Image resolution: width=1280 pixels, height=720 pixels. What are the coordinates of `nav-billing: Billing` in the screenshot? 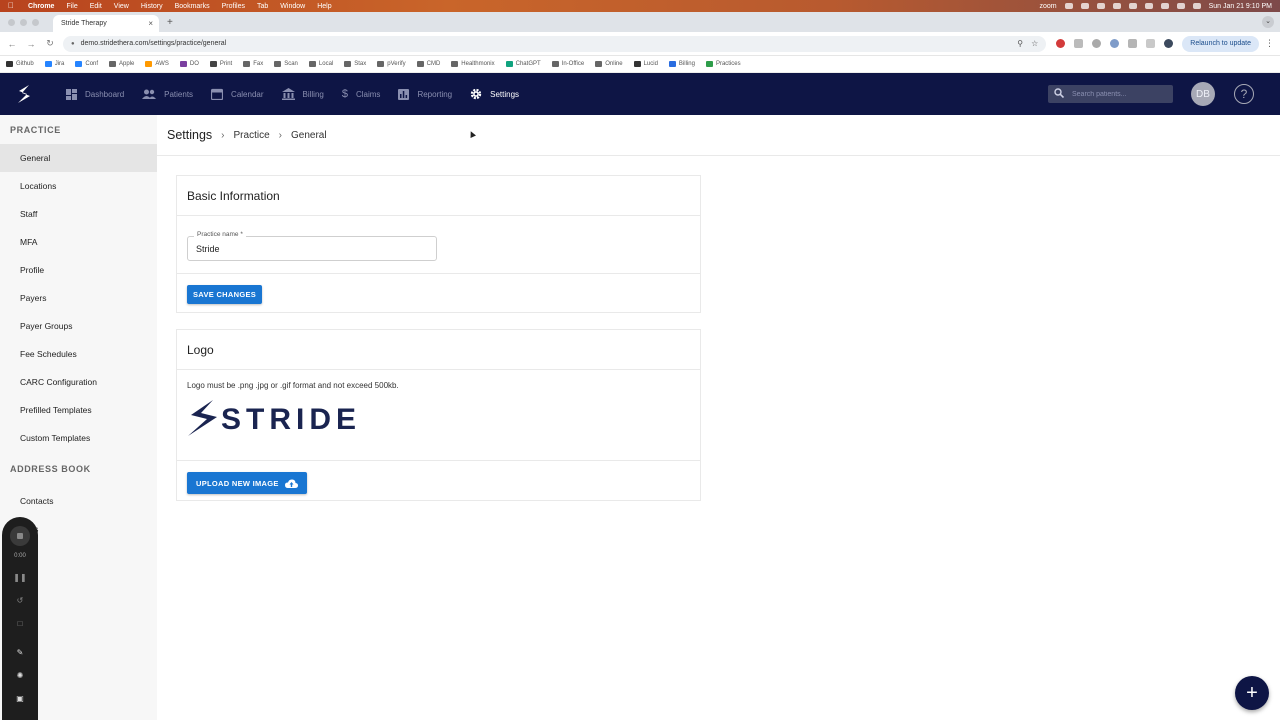 It's located at (302, 94).